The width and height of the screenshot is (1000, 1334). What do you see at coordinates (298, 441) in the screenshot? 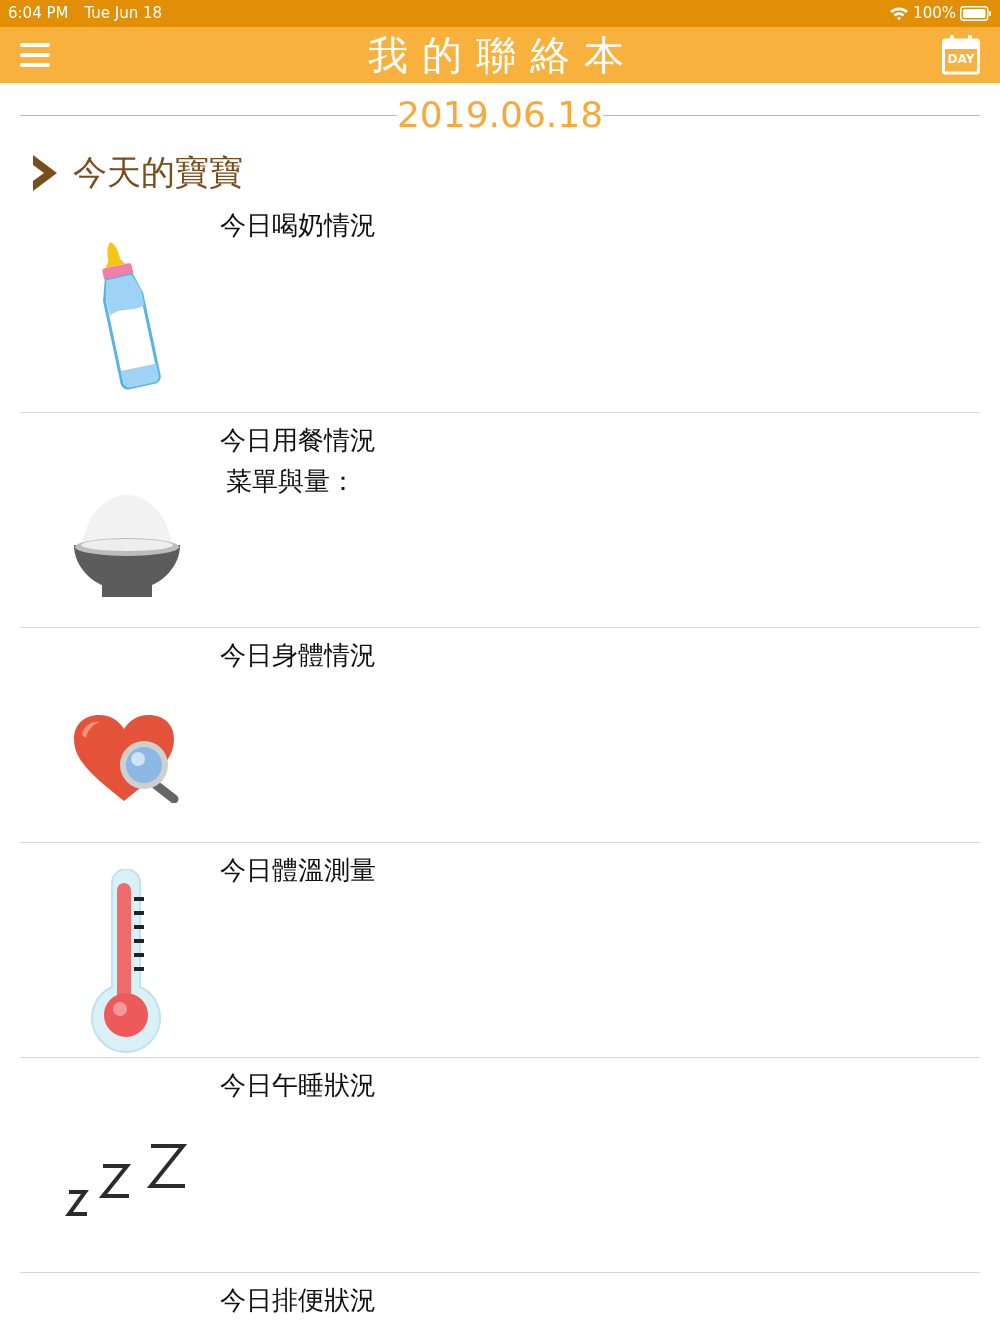
I see `entry-title: 今日用餐情況` at bounding box center [298, 441].